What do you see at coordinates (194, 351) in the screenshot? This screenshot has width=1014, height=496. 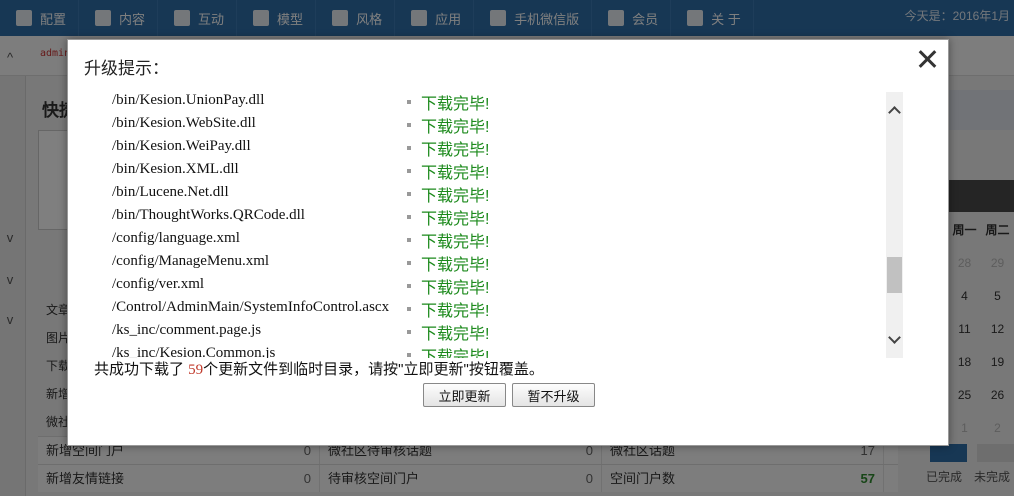 I see `file-path: /ks_inc/Kesion.Common.js` at bounding box center [194, 351].